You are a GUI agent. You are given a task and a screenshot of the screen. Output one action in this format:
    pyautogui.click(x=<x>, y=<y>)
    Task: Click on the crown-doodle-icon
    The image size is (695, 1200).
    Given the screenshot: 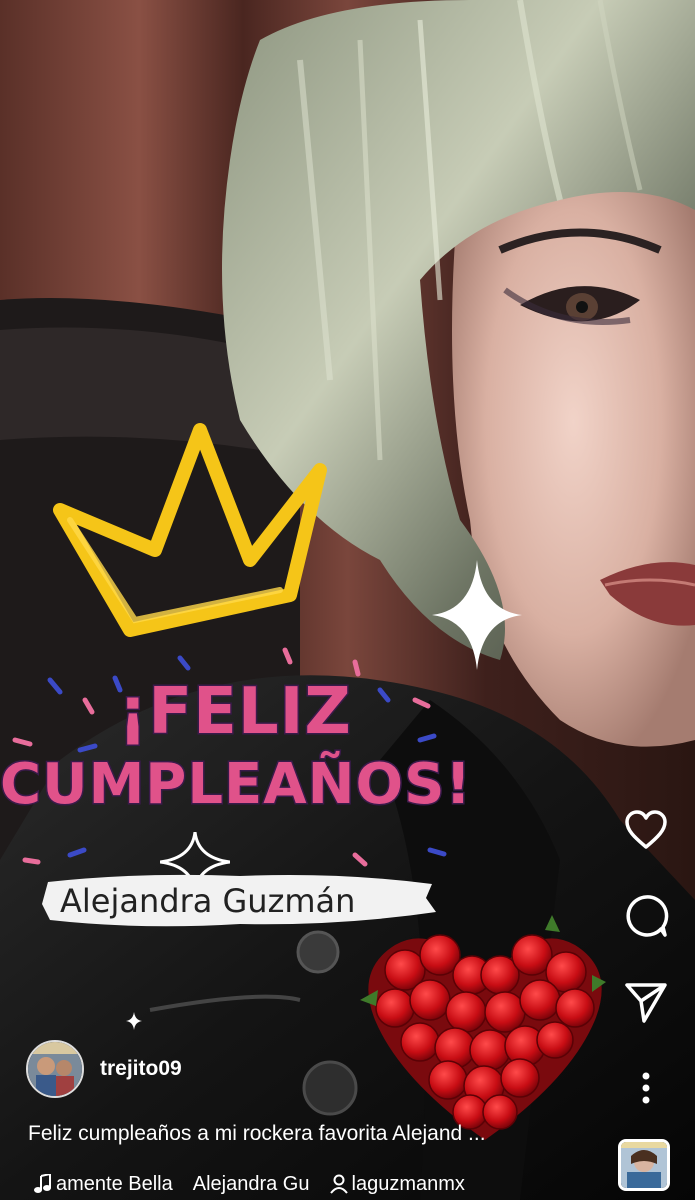 What is the action you would take?
    pyautogui.click(x=190, y=530)
    